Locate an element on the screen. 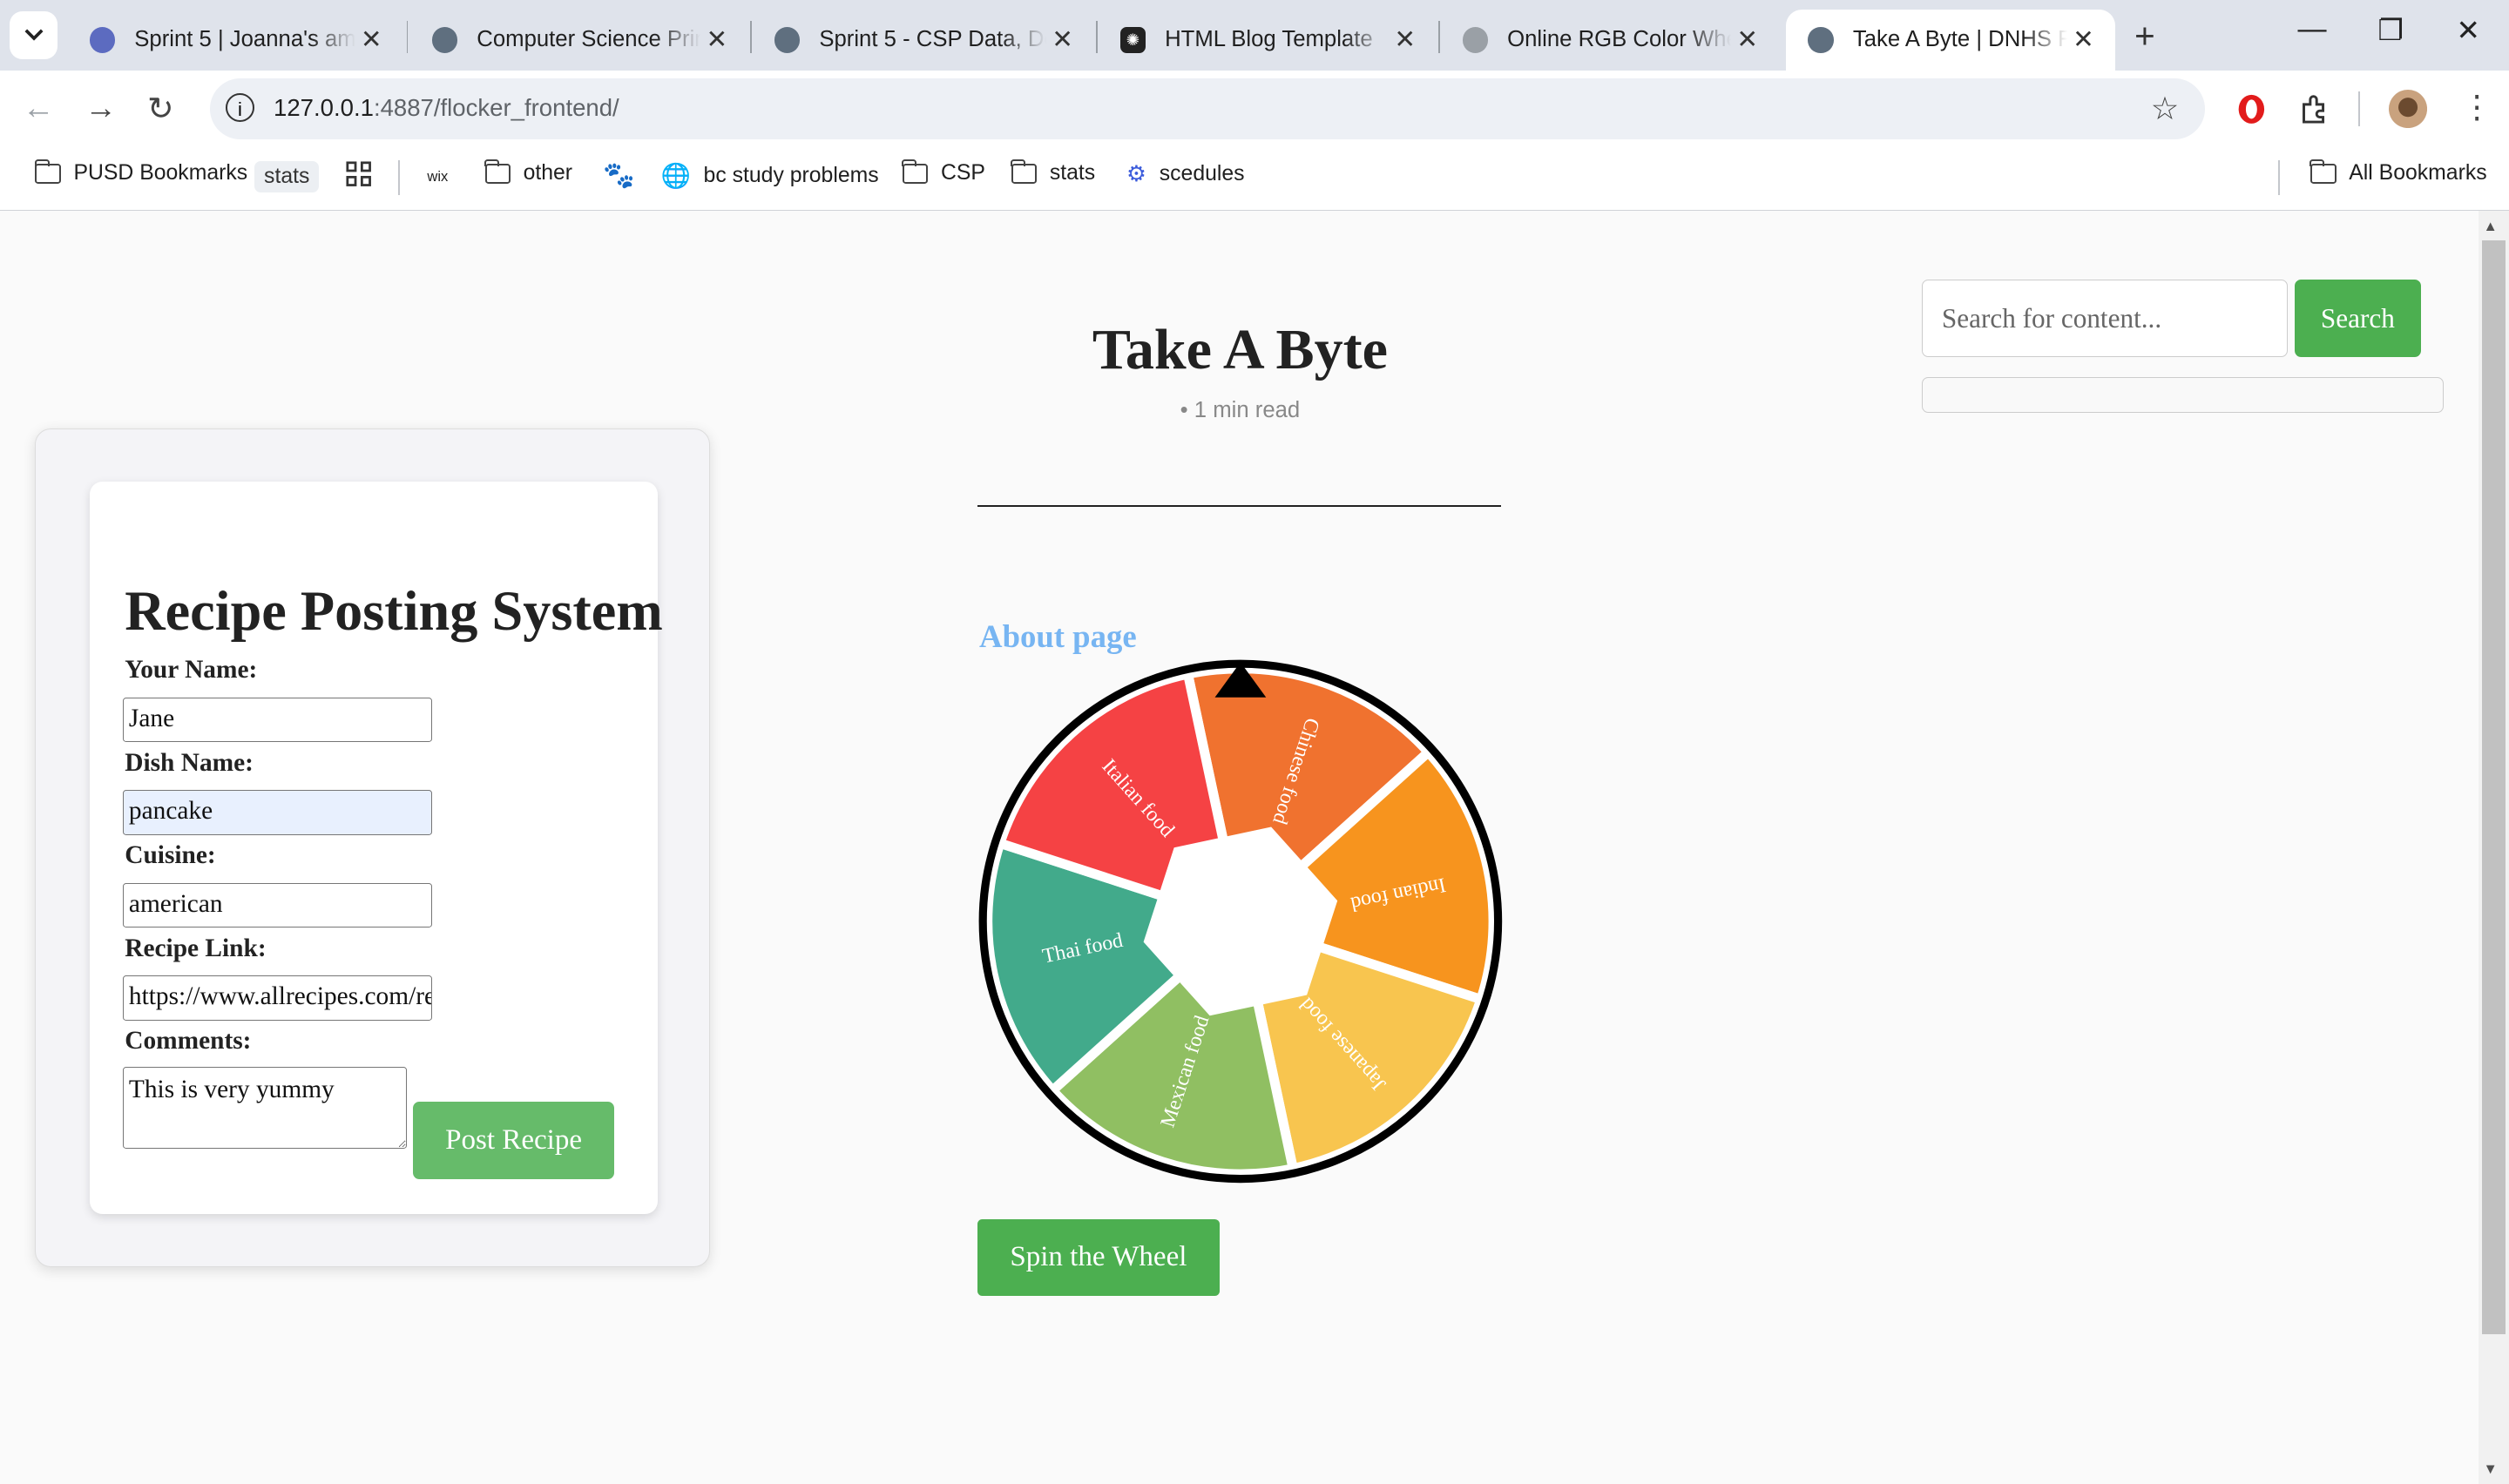  reload-icon: ↻ is located at coordinates (160, 108).